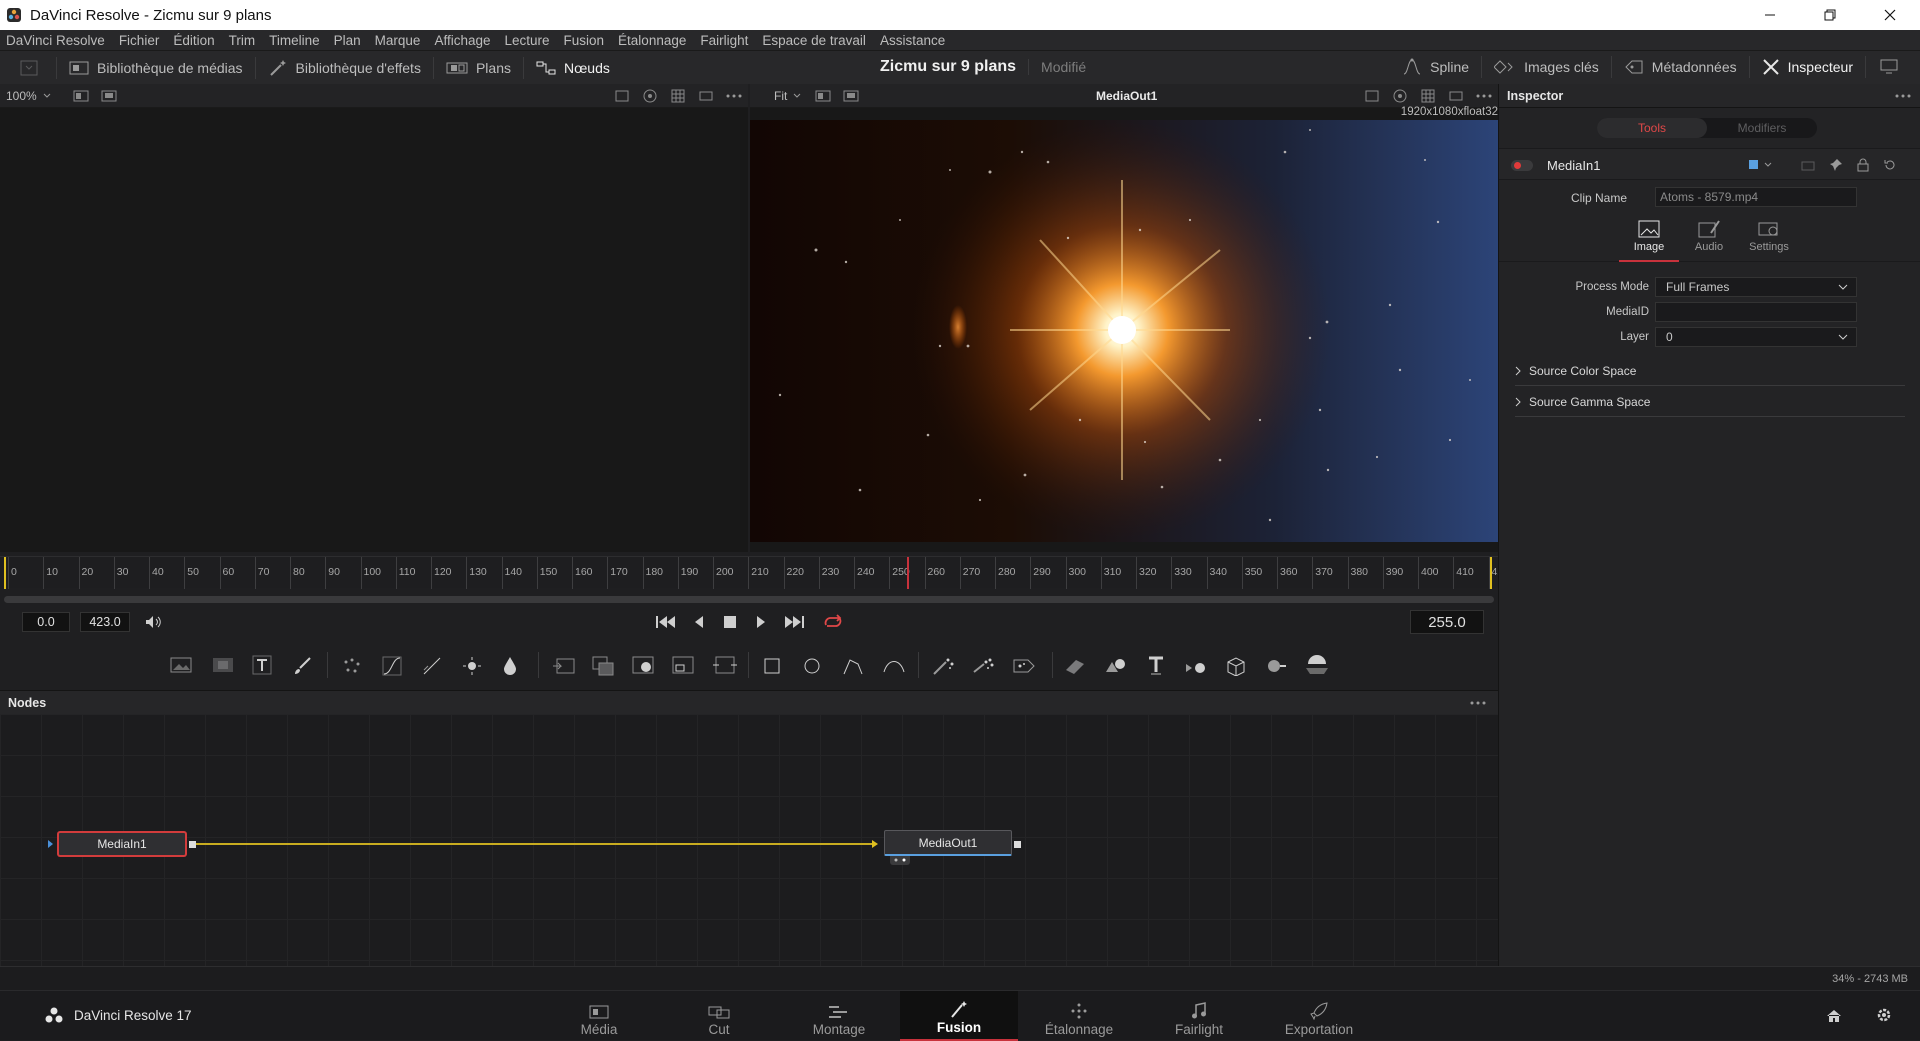 Image resolution: width=1920 pixels, height=1041 pixels. What do you see at coordinates (122, 844) in the screenshot?
I see `node-mediain1: MediaIn1` at bounding box center [122, 844].